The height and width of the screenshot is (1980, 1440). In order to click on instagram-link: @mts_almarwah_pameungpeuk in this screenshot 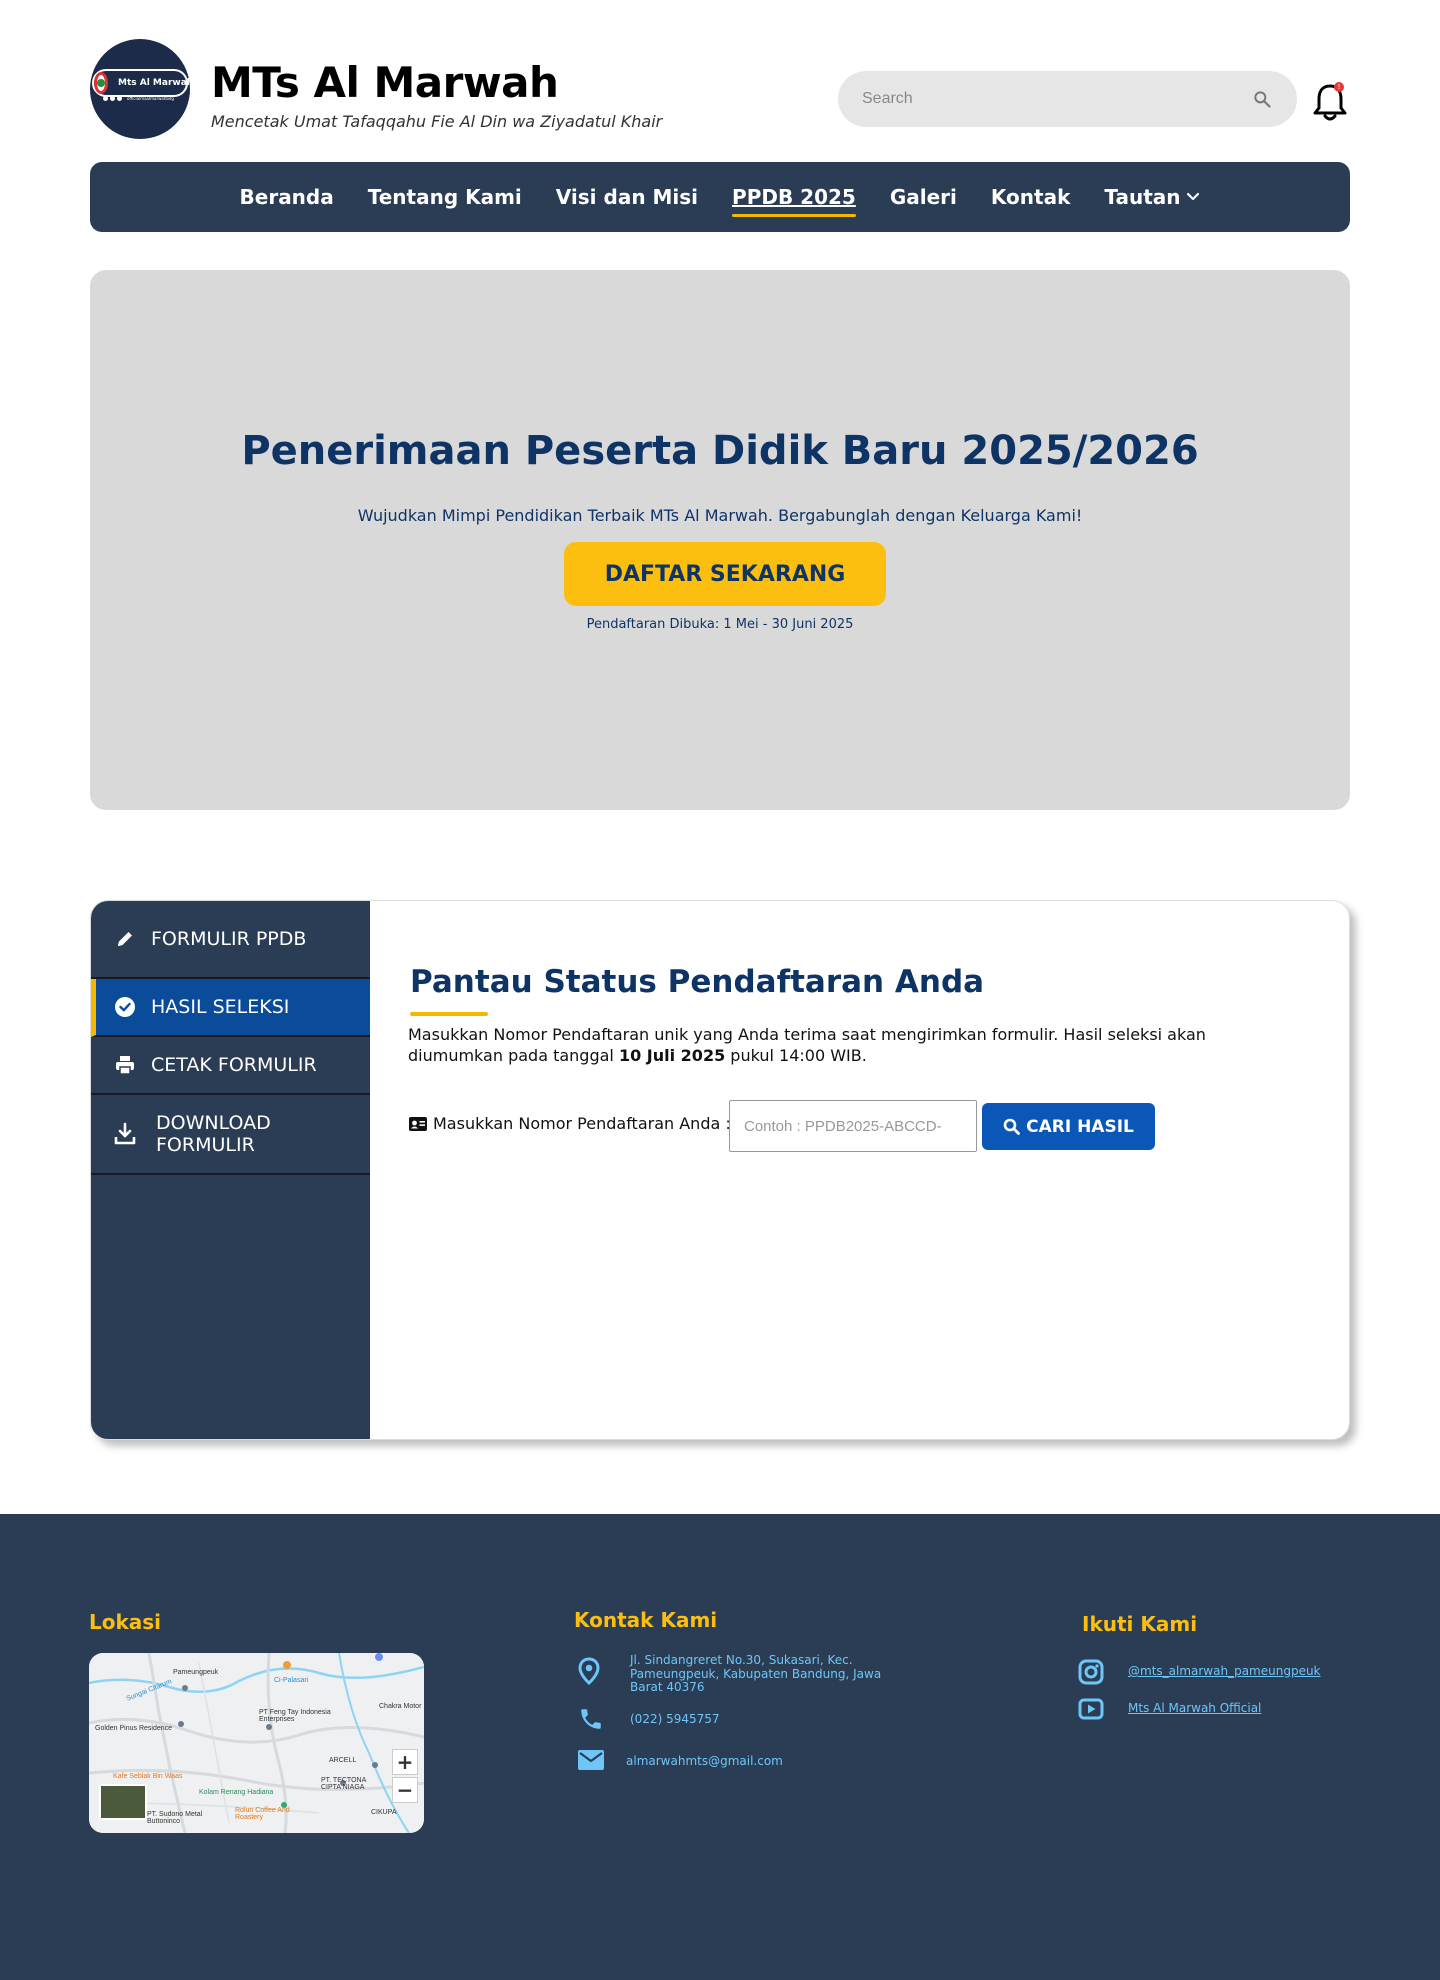, I will do `click(1224, 1671)`.